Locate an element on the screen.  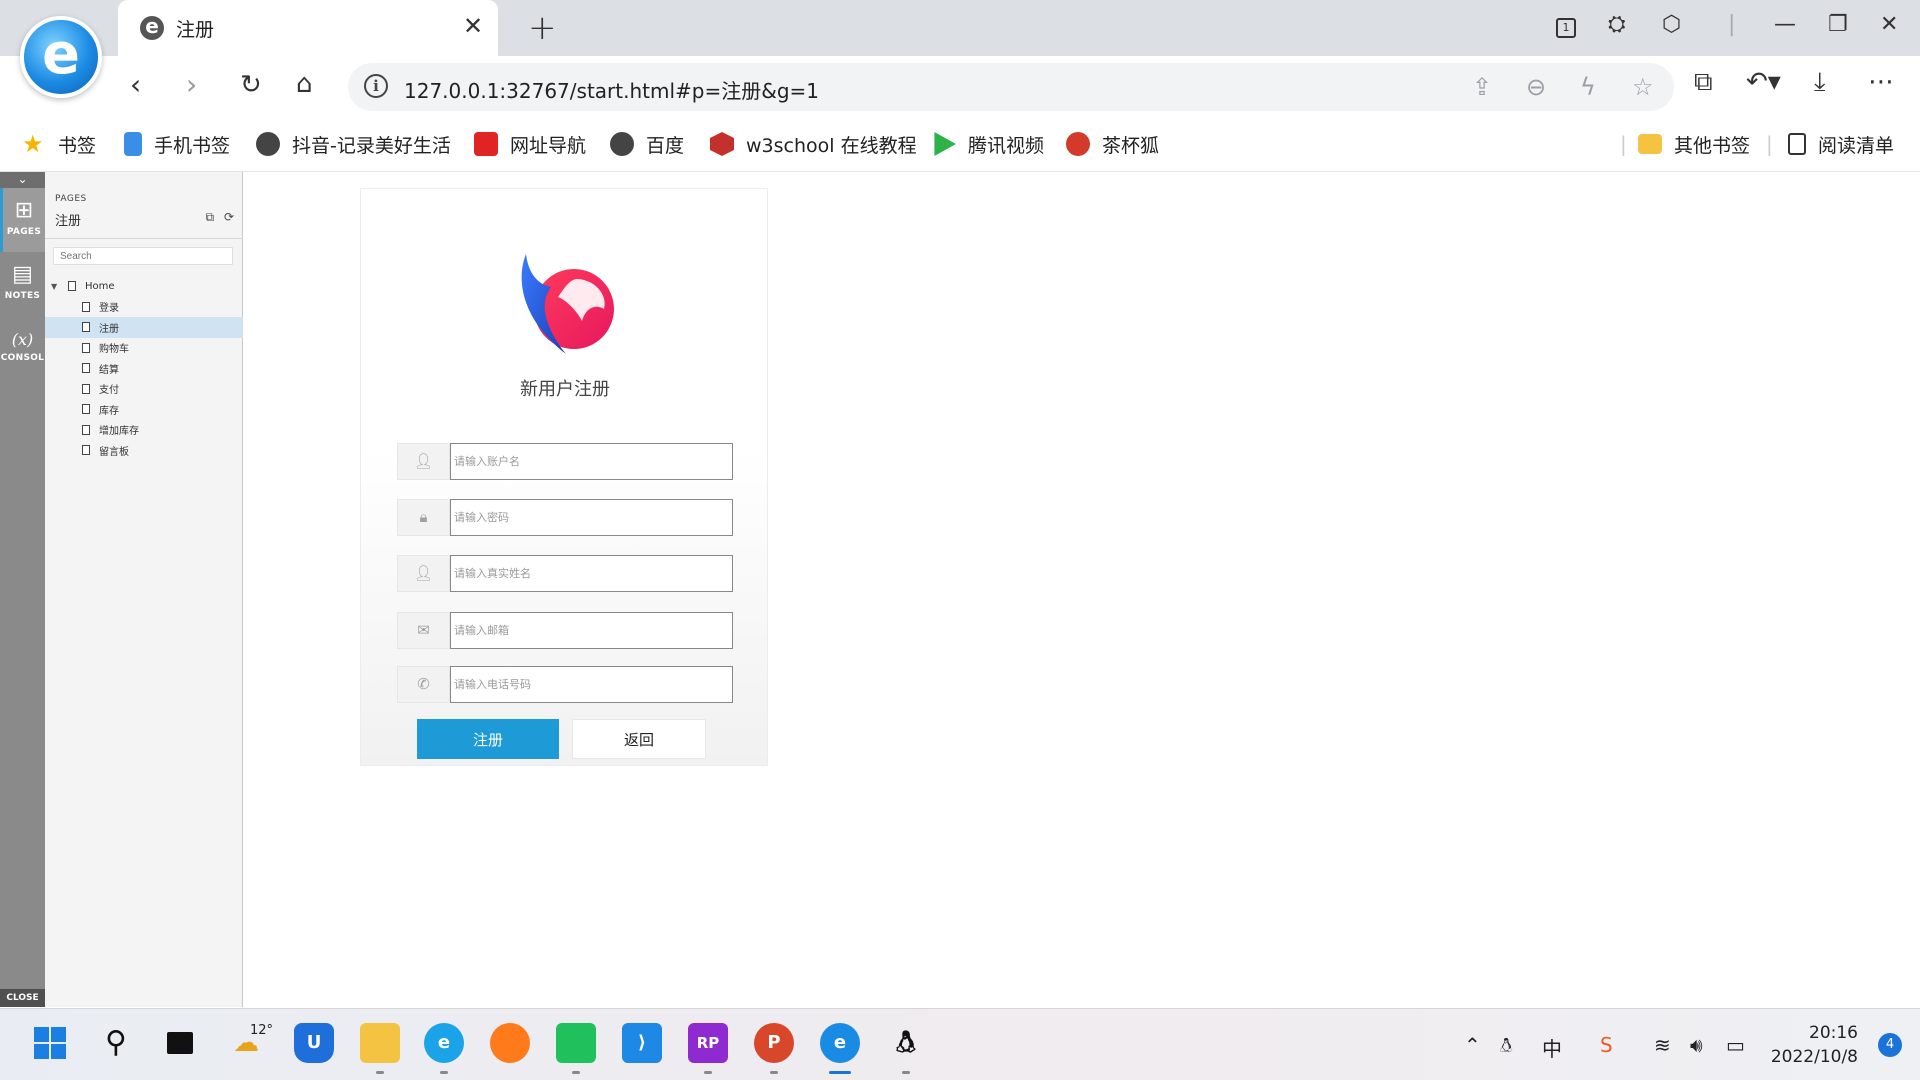
w3school-icon is located at coordinates (722, 144).